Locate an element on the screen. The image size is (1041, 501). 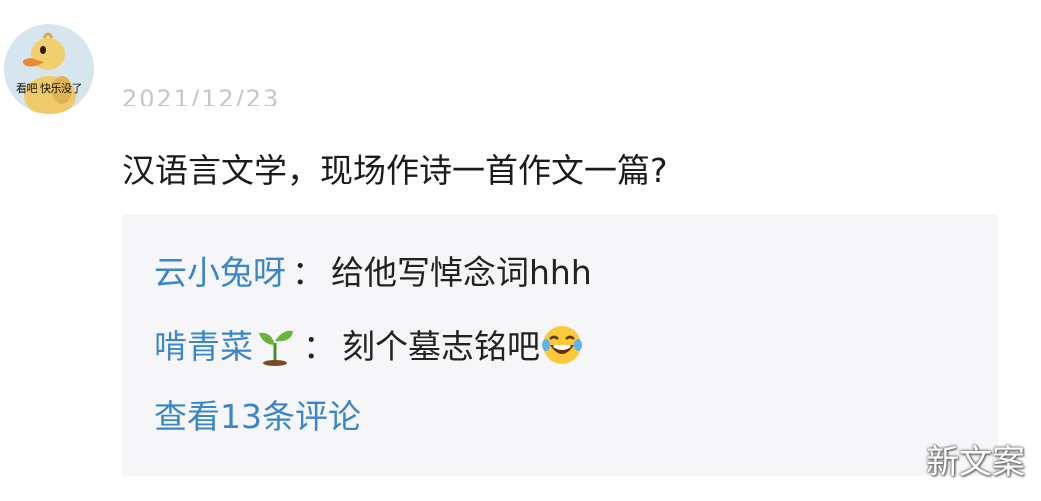
user-avatar: 看吧 快乐没了 is located at coordinates (49, 69).